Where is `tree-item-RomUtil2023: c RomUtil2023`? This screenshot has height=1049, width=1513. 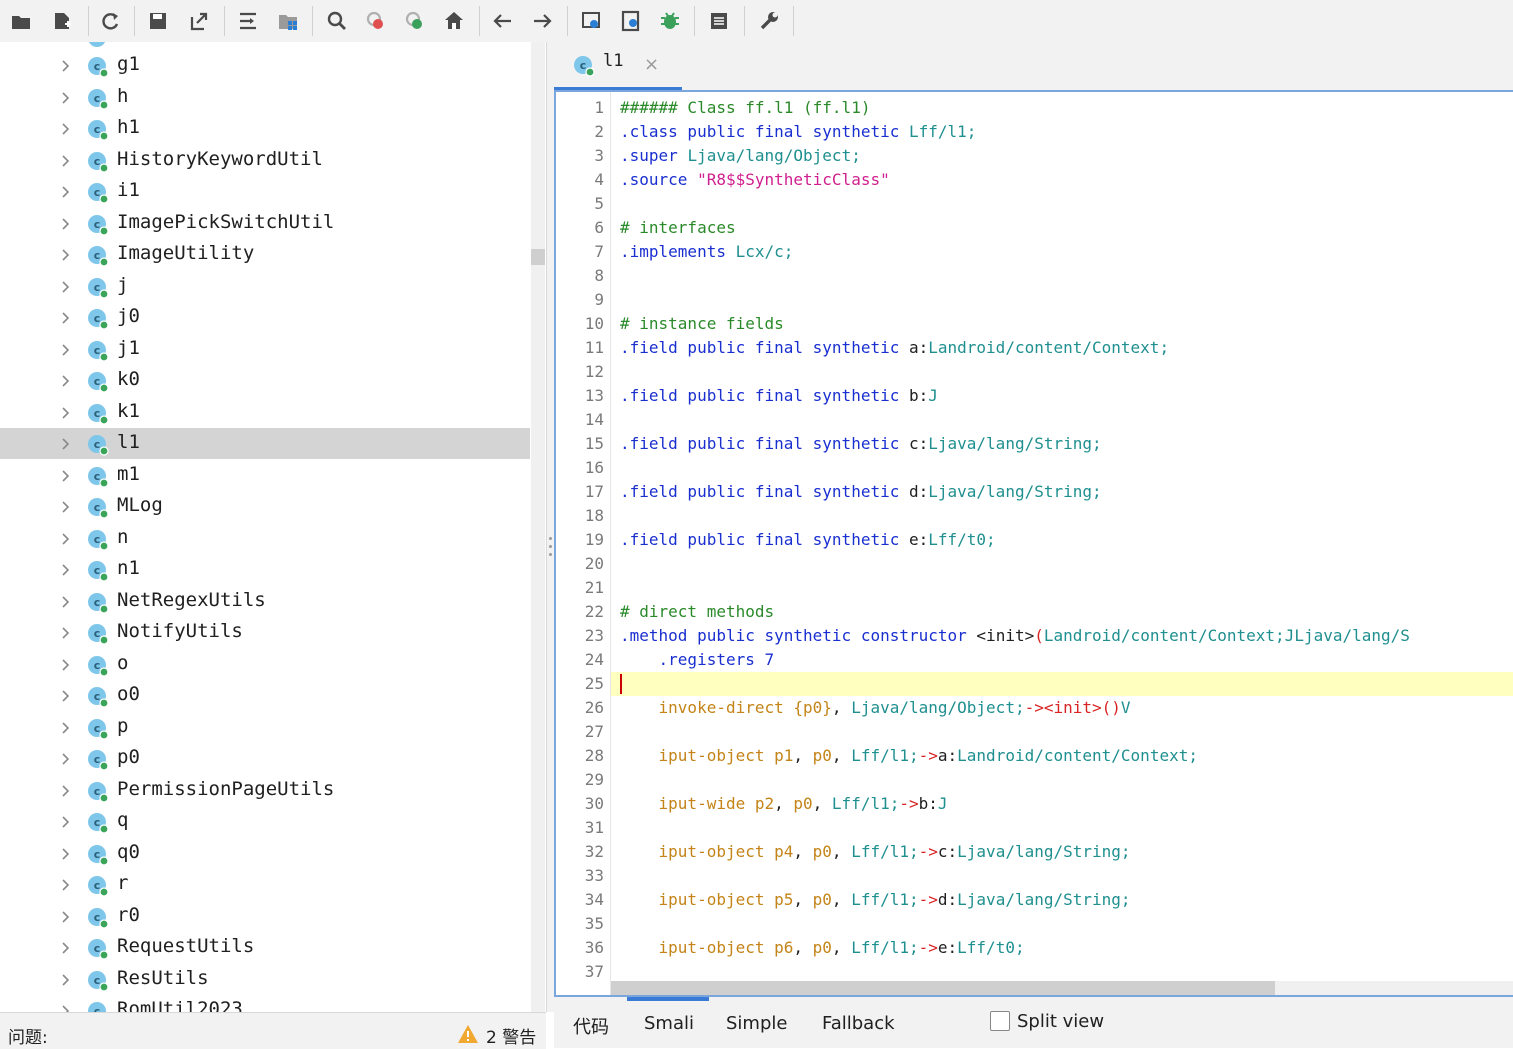
tree-item-RomUtil2023: c RomUtil2023 is located at coordinates (265, 1003).